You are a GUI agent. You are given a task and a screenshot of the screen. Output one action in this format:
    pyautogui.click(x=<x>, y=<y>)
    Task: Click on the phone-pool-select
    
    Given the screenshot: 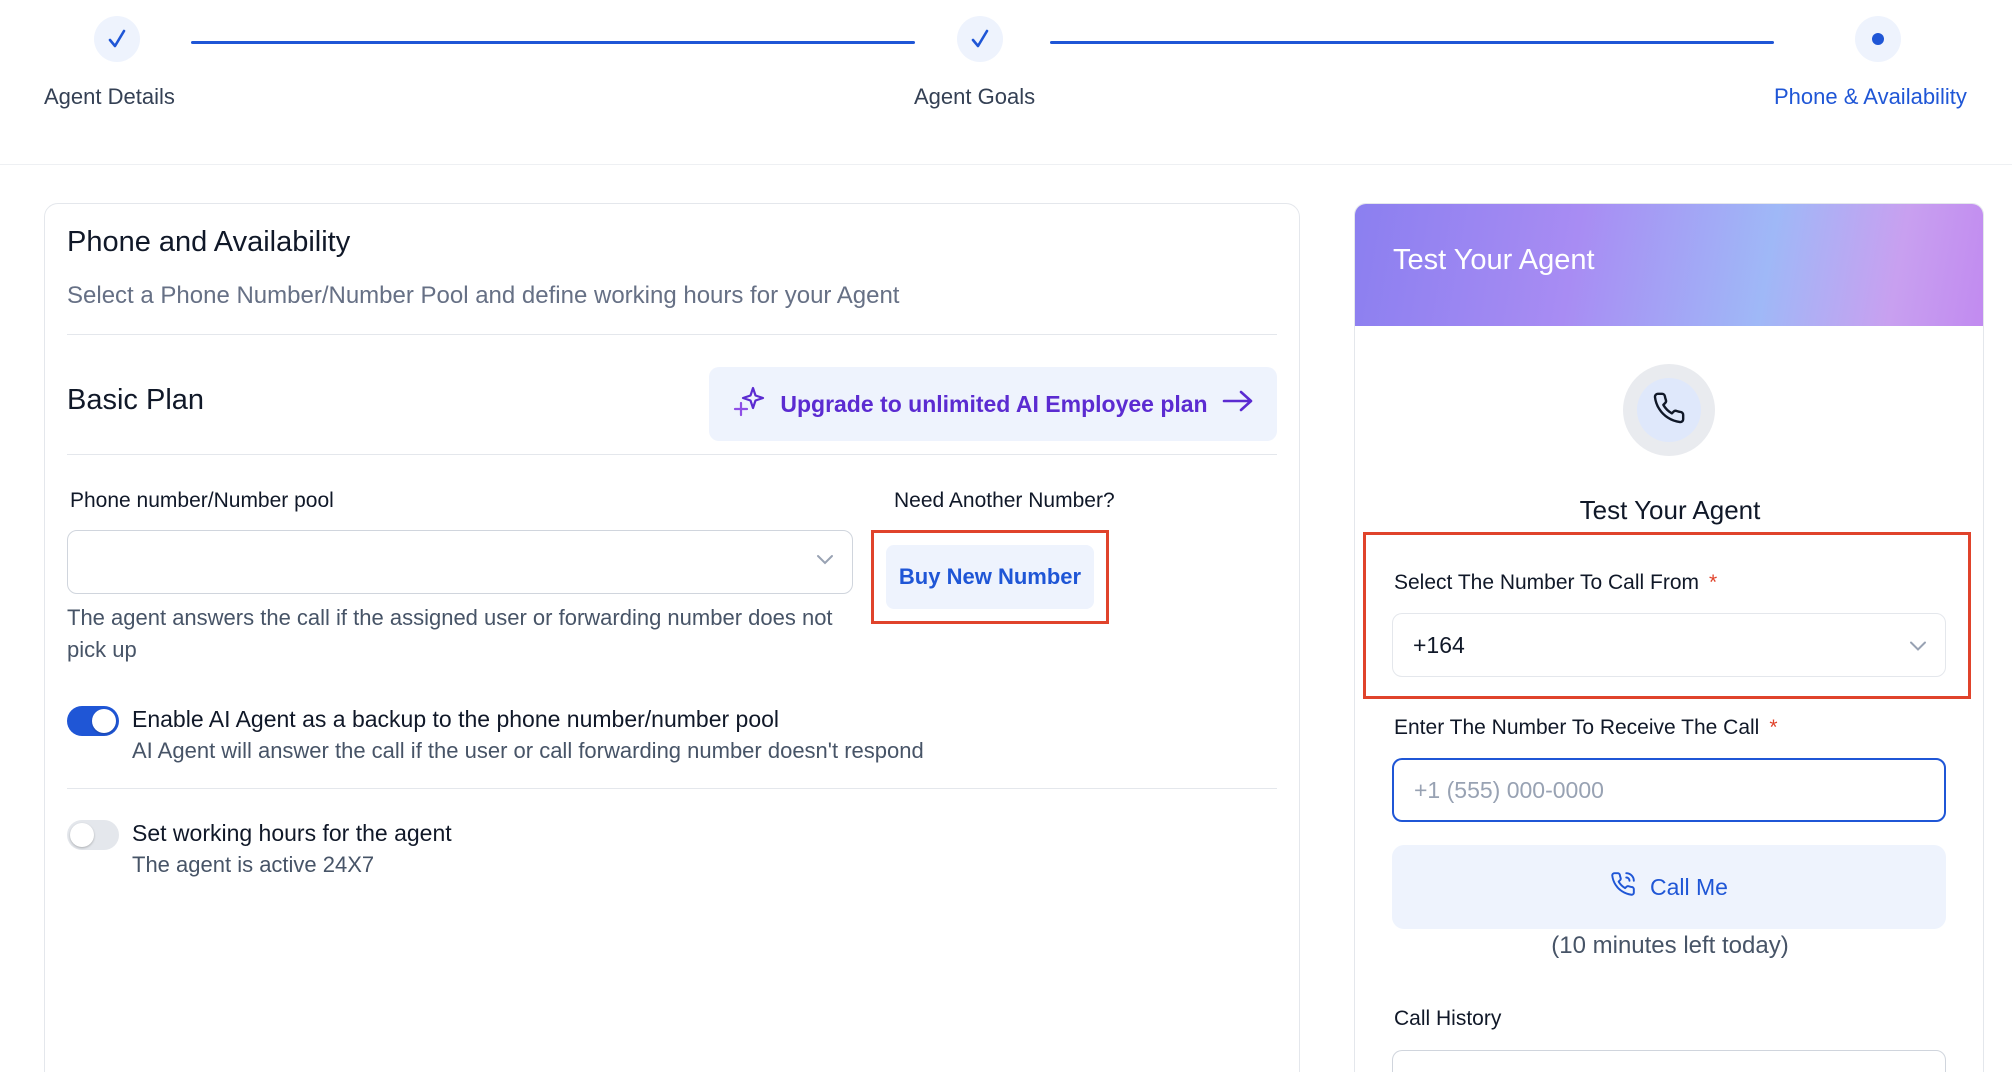 What is the action you would take?
    pyautogui.click(x=460, y=562)
    